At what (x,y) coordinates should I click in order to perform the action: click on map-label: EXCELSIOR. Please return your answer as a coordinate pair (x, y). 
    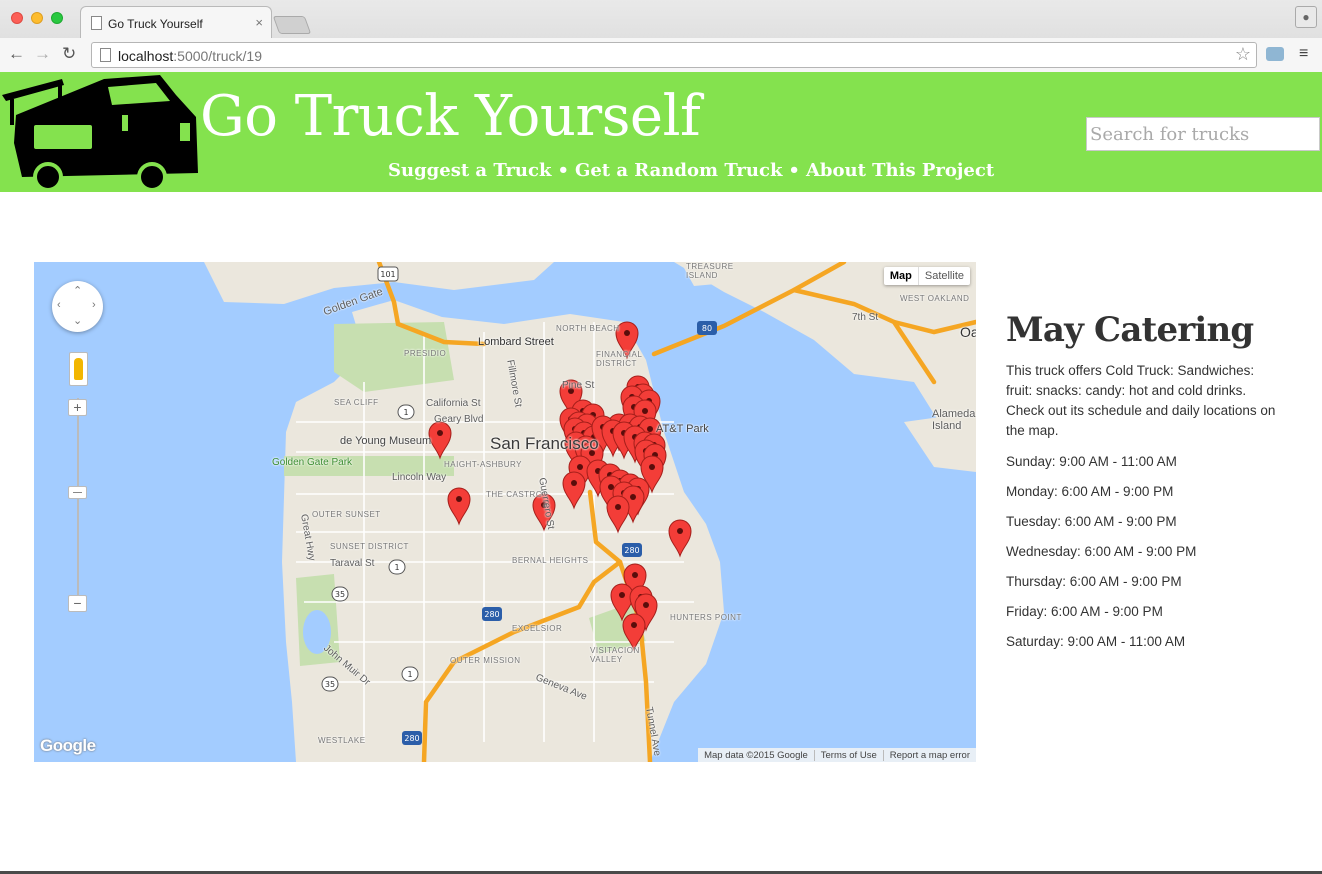
    Looking at the image, I should click on (537, 628).